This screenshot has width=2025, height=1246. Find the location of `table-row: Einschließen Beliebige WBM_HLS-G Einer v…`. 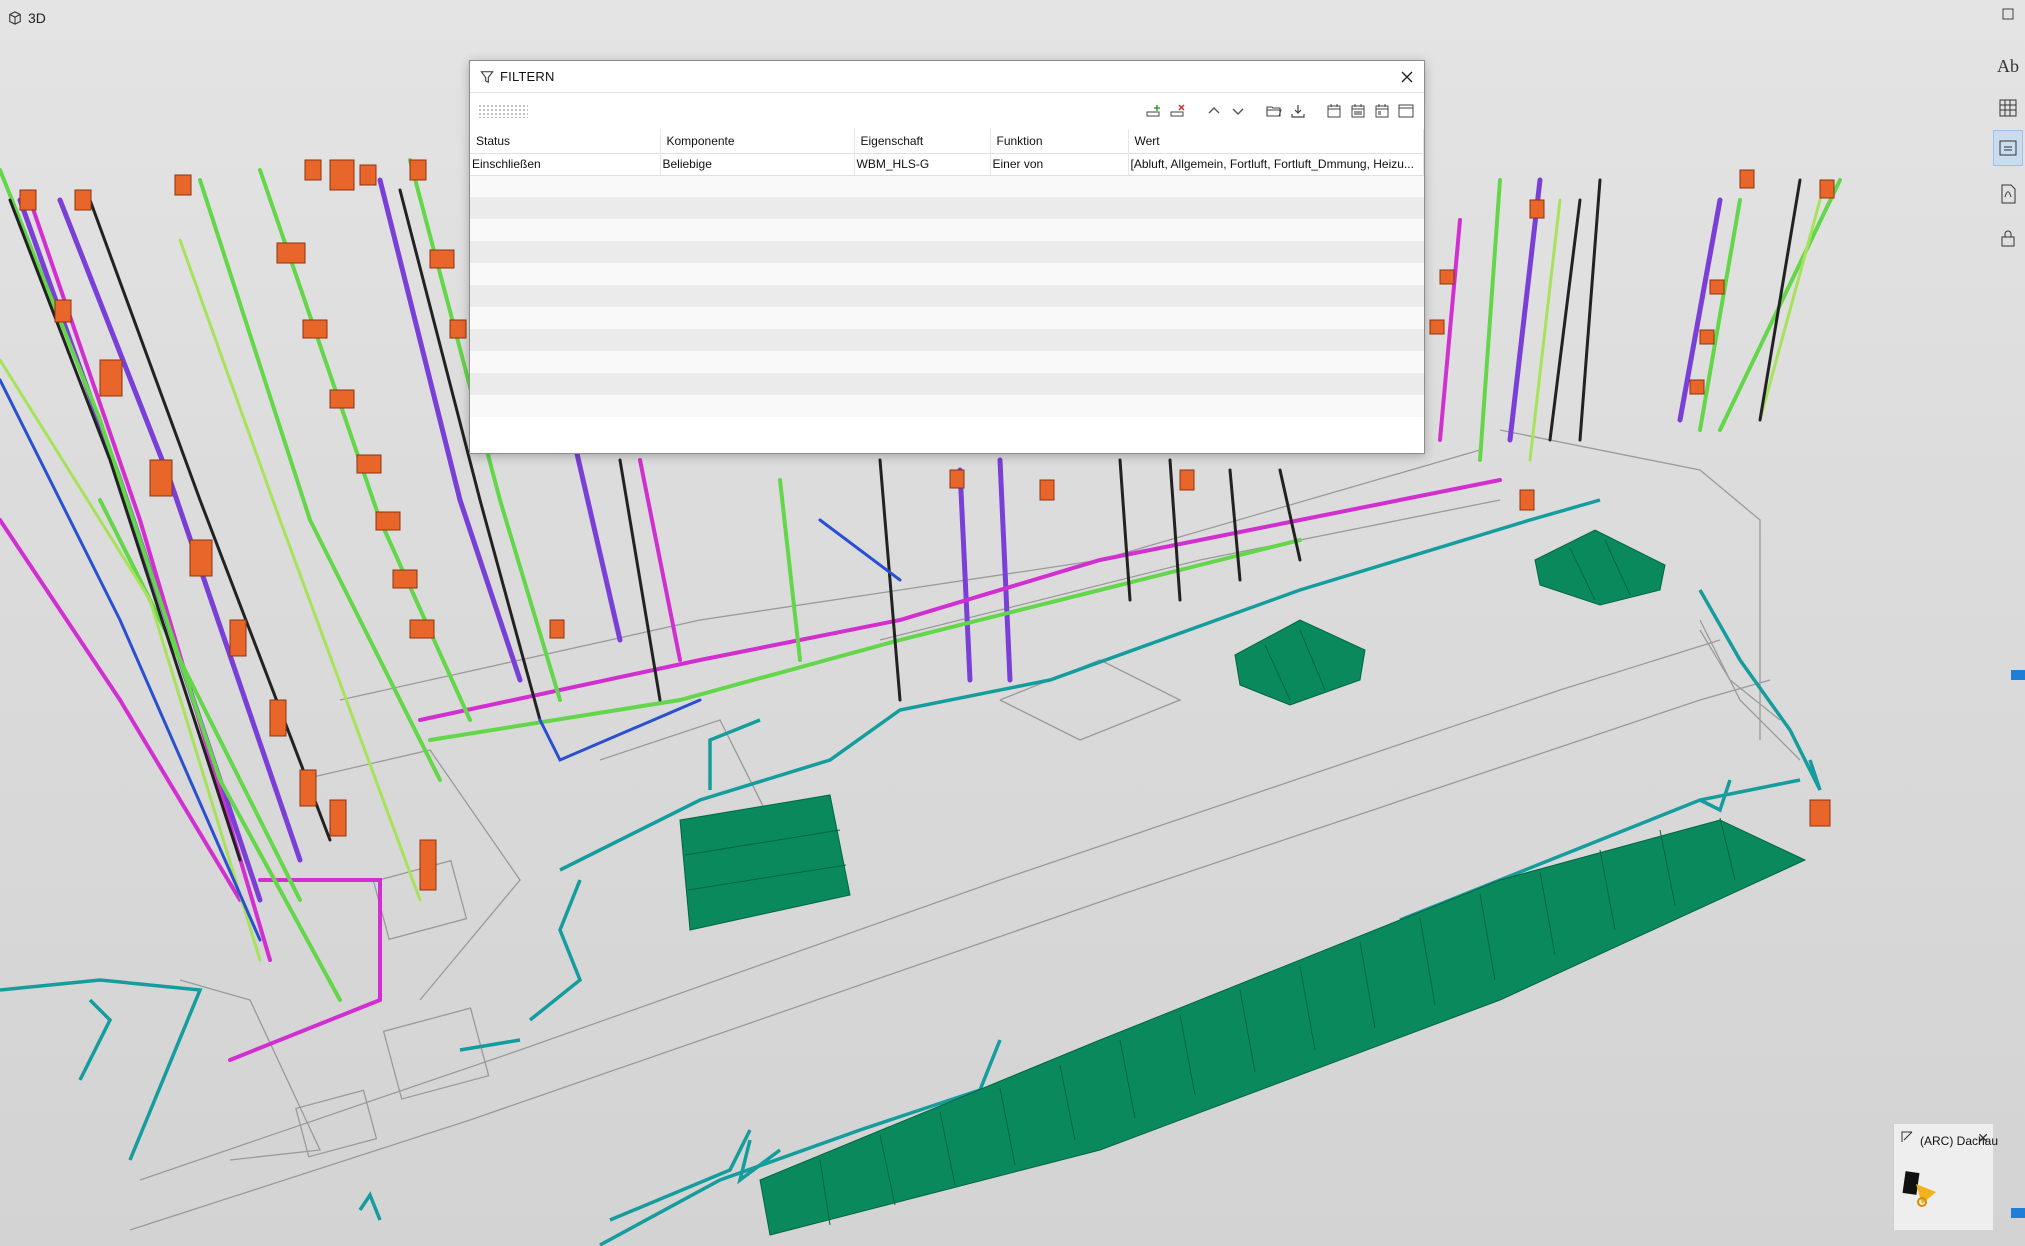

table-row: Einschließen Beliebige WBM_HLS-G Einer v… is located at coordinates (947, 164).